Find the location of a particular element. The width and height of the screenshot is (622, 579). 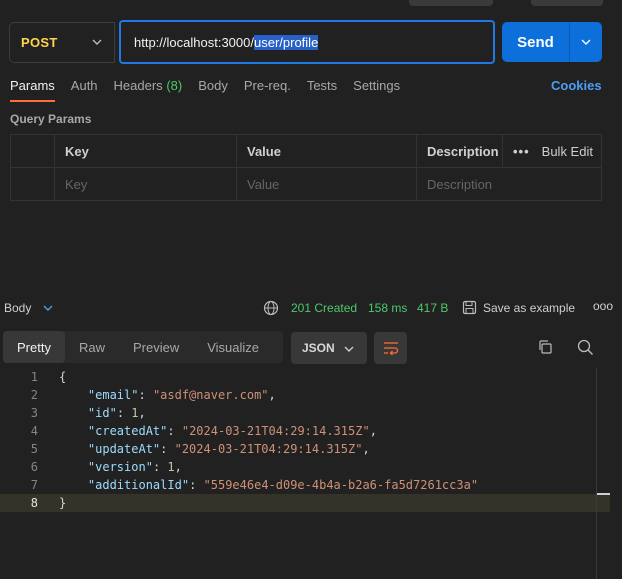

globe-icon is located at coordinates (271, 308).